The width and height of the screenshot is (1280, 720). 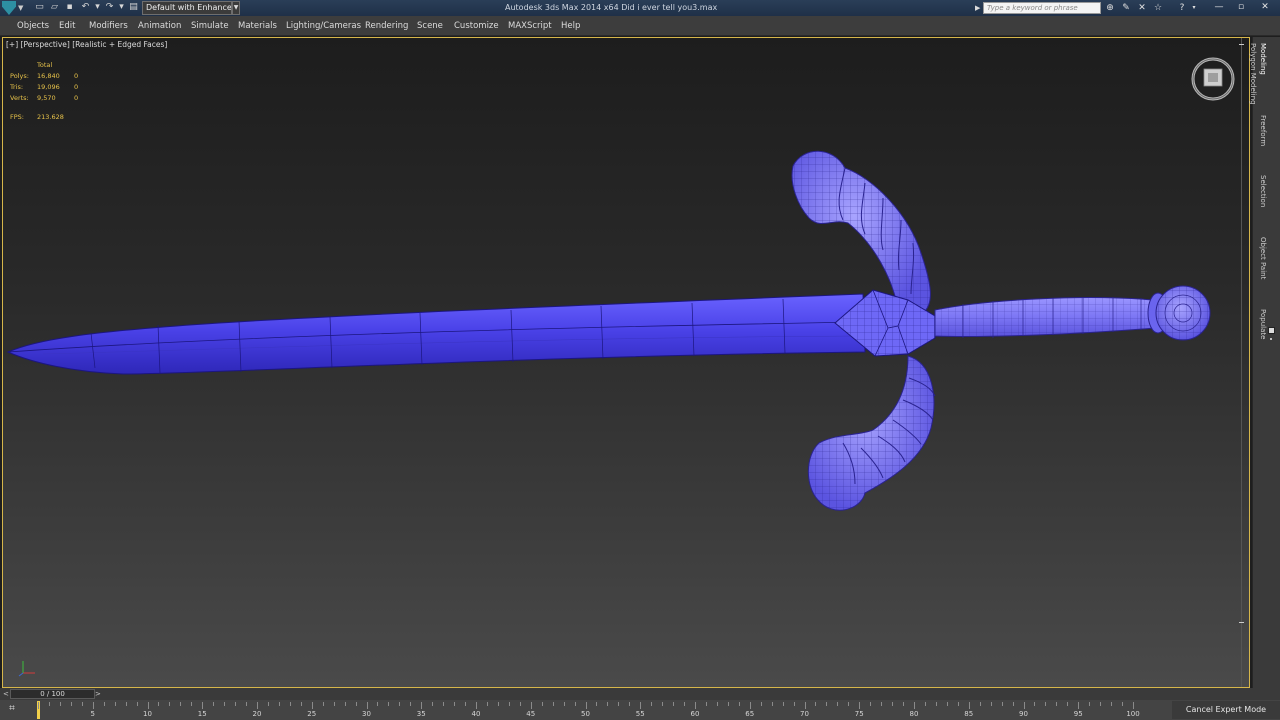 I want to click on help-dropdown-icon: ▾, so click(x=1194, y=8).